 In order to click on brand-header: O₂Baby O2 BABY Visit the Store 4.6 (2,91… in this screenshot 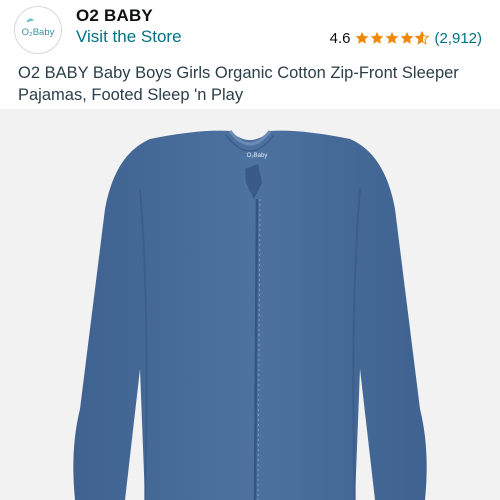, I will do `click(250, 28)`.